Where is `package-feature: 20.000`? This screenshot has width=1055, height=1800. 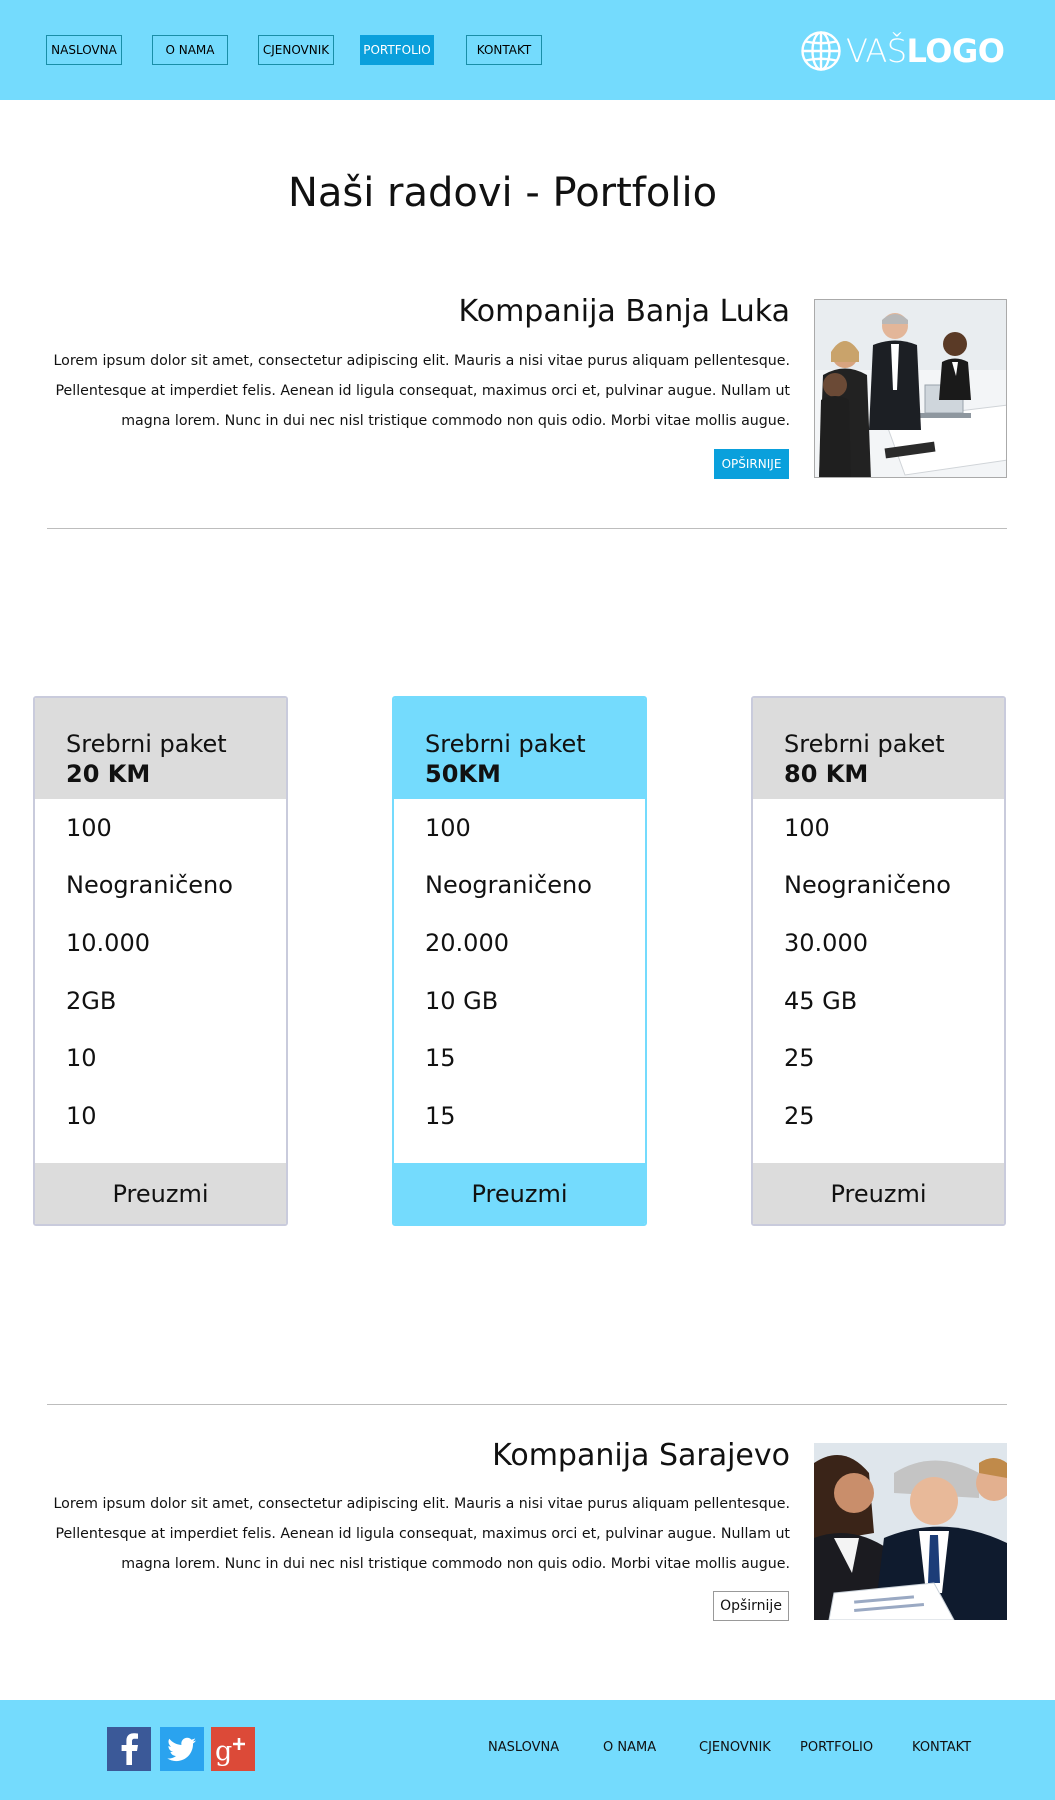
package-feature: 20.000 is located at coordinates (467, 942).